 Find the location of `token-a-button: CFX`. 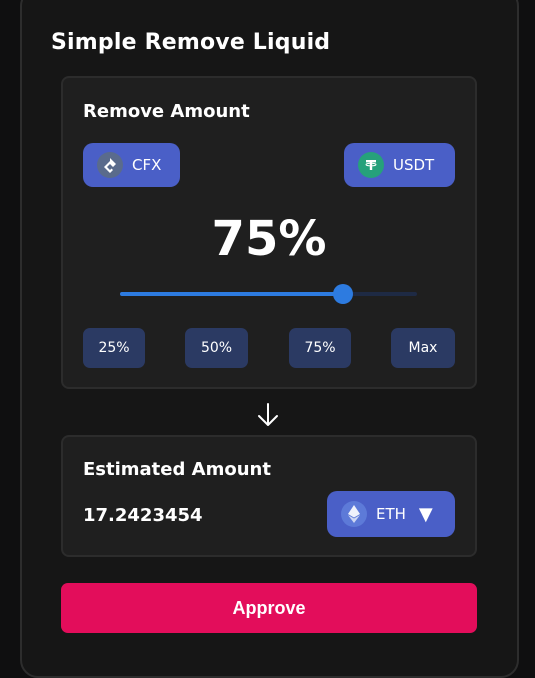

token-a-button: CFX is located at coordinates (131, 165).